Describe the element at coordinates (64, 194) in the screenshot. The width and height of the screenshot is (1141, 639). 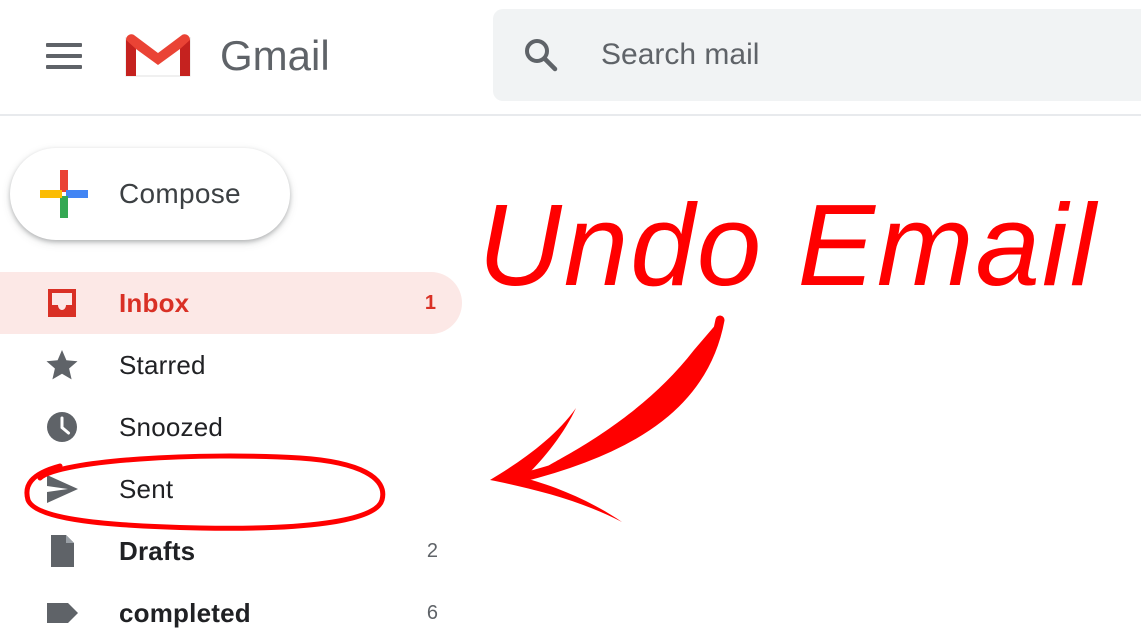
I see `colorful-plus-icon` at that location.